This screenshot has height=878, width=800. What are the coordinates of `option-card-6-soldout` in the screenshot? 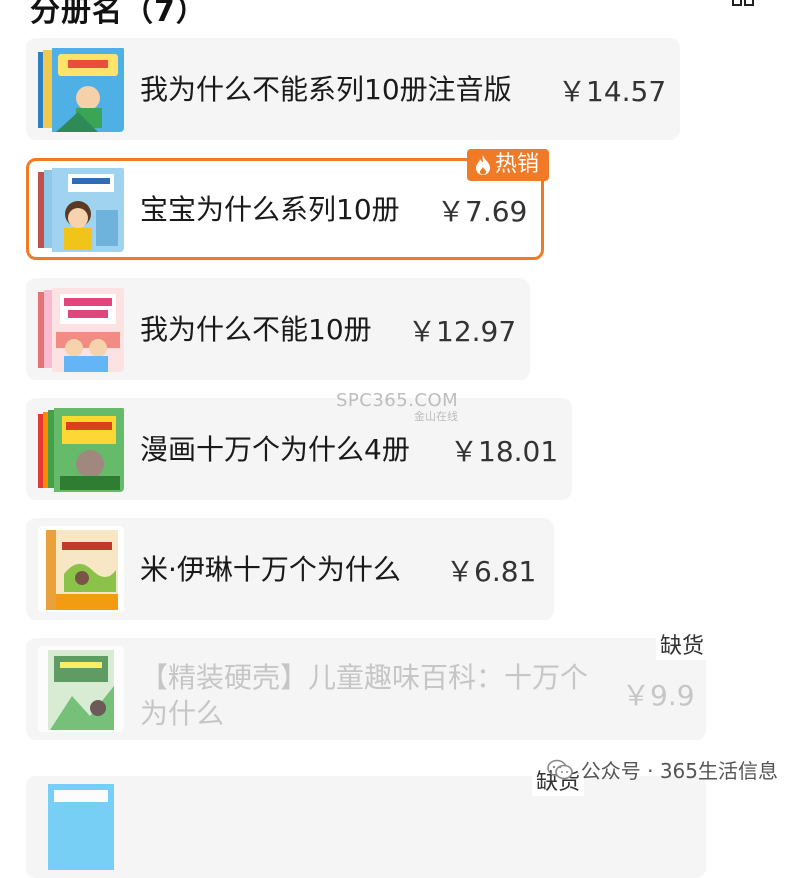 It's located at (366, 827).